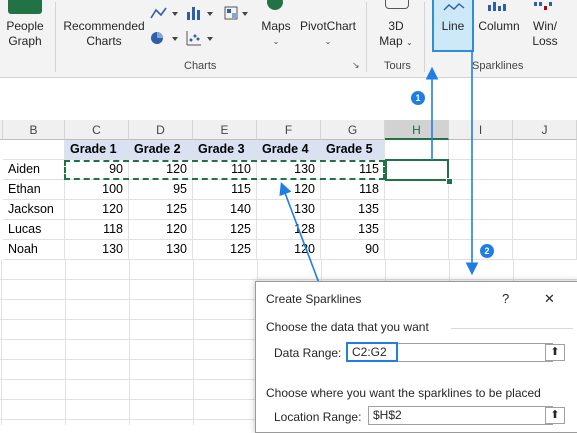 Image resolution: width=577 pixels, height=433 pixels. What do you see at coordinates (308, 353) in the screenshot?
I see `data-range-label: Data Range:` at bounding box center [308, 353].